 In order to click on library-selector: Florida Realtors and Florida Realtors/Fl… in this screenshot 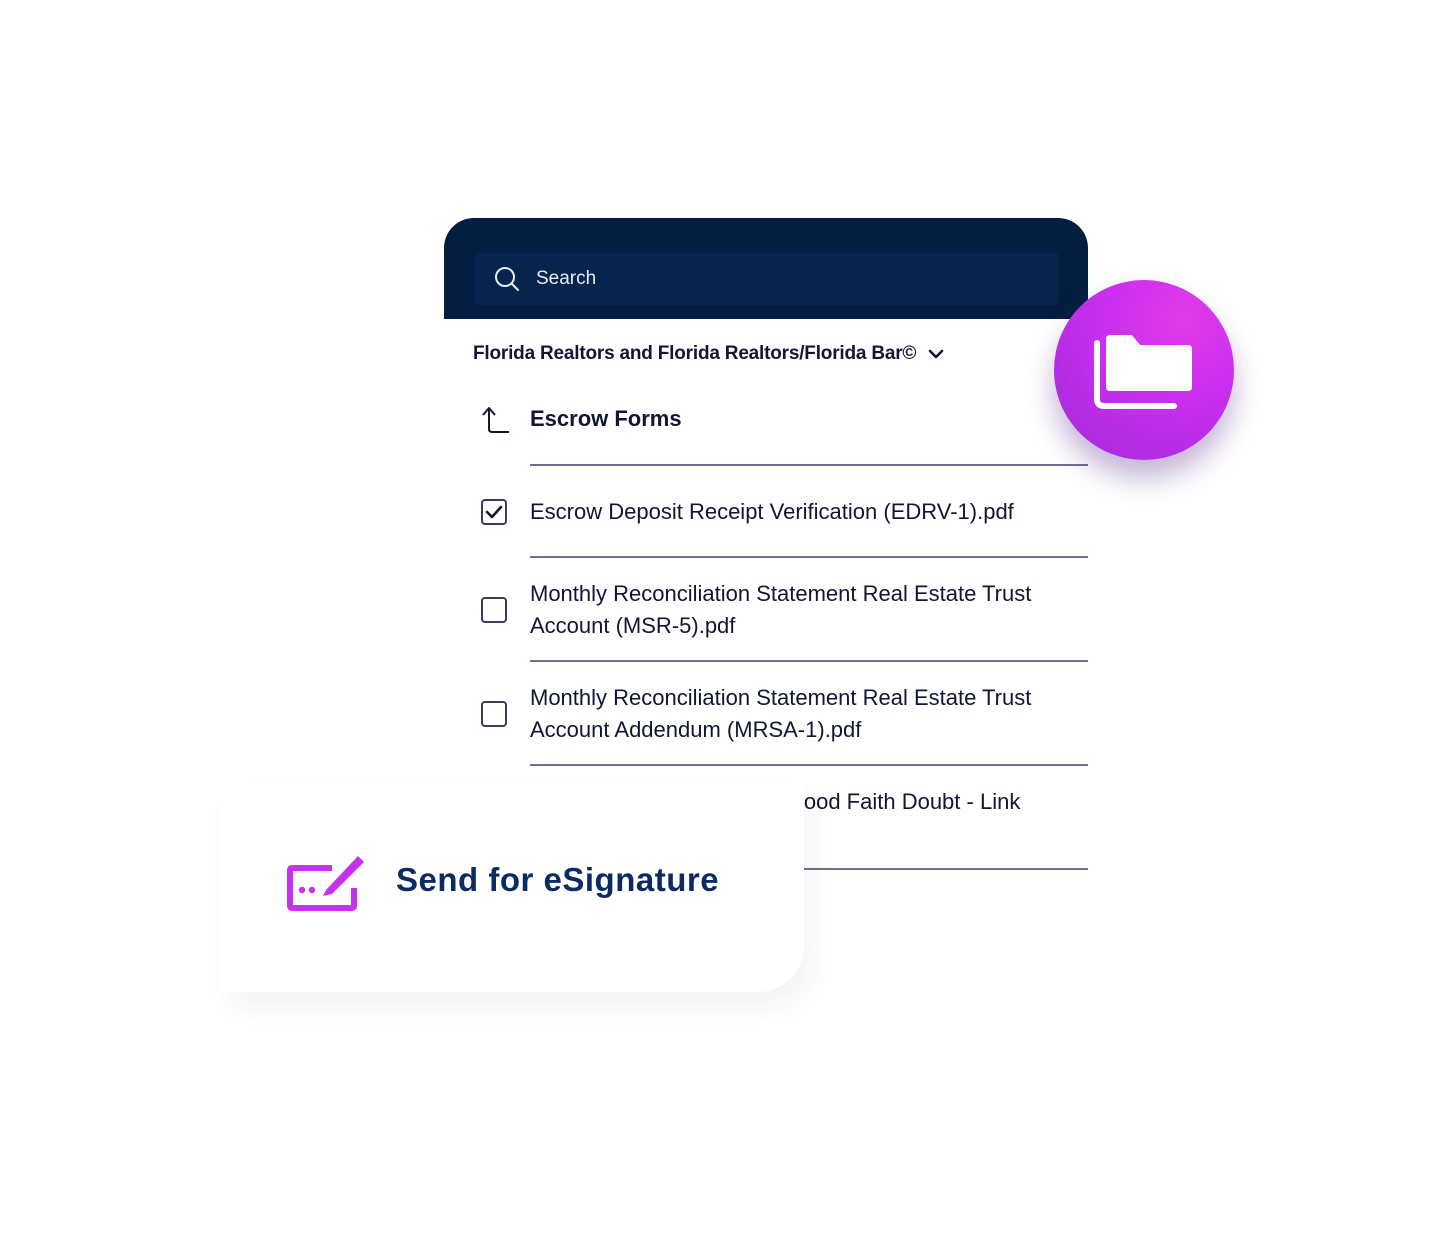, I will do `click(708, 354)`.